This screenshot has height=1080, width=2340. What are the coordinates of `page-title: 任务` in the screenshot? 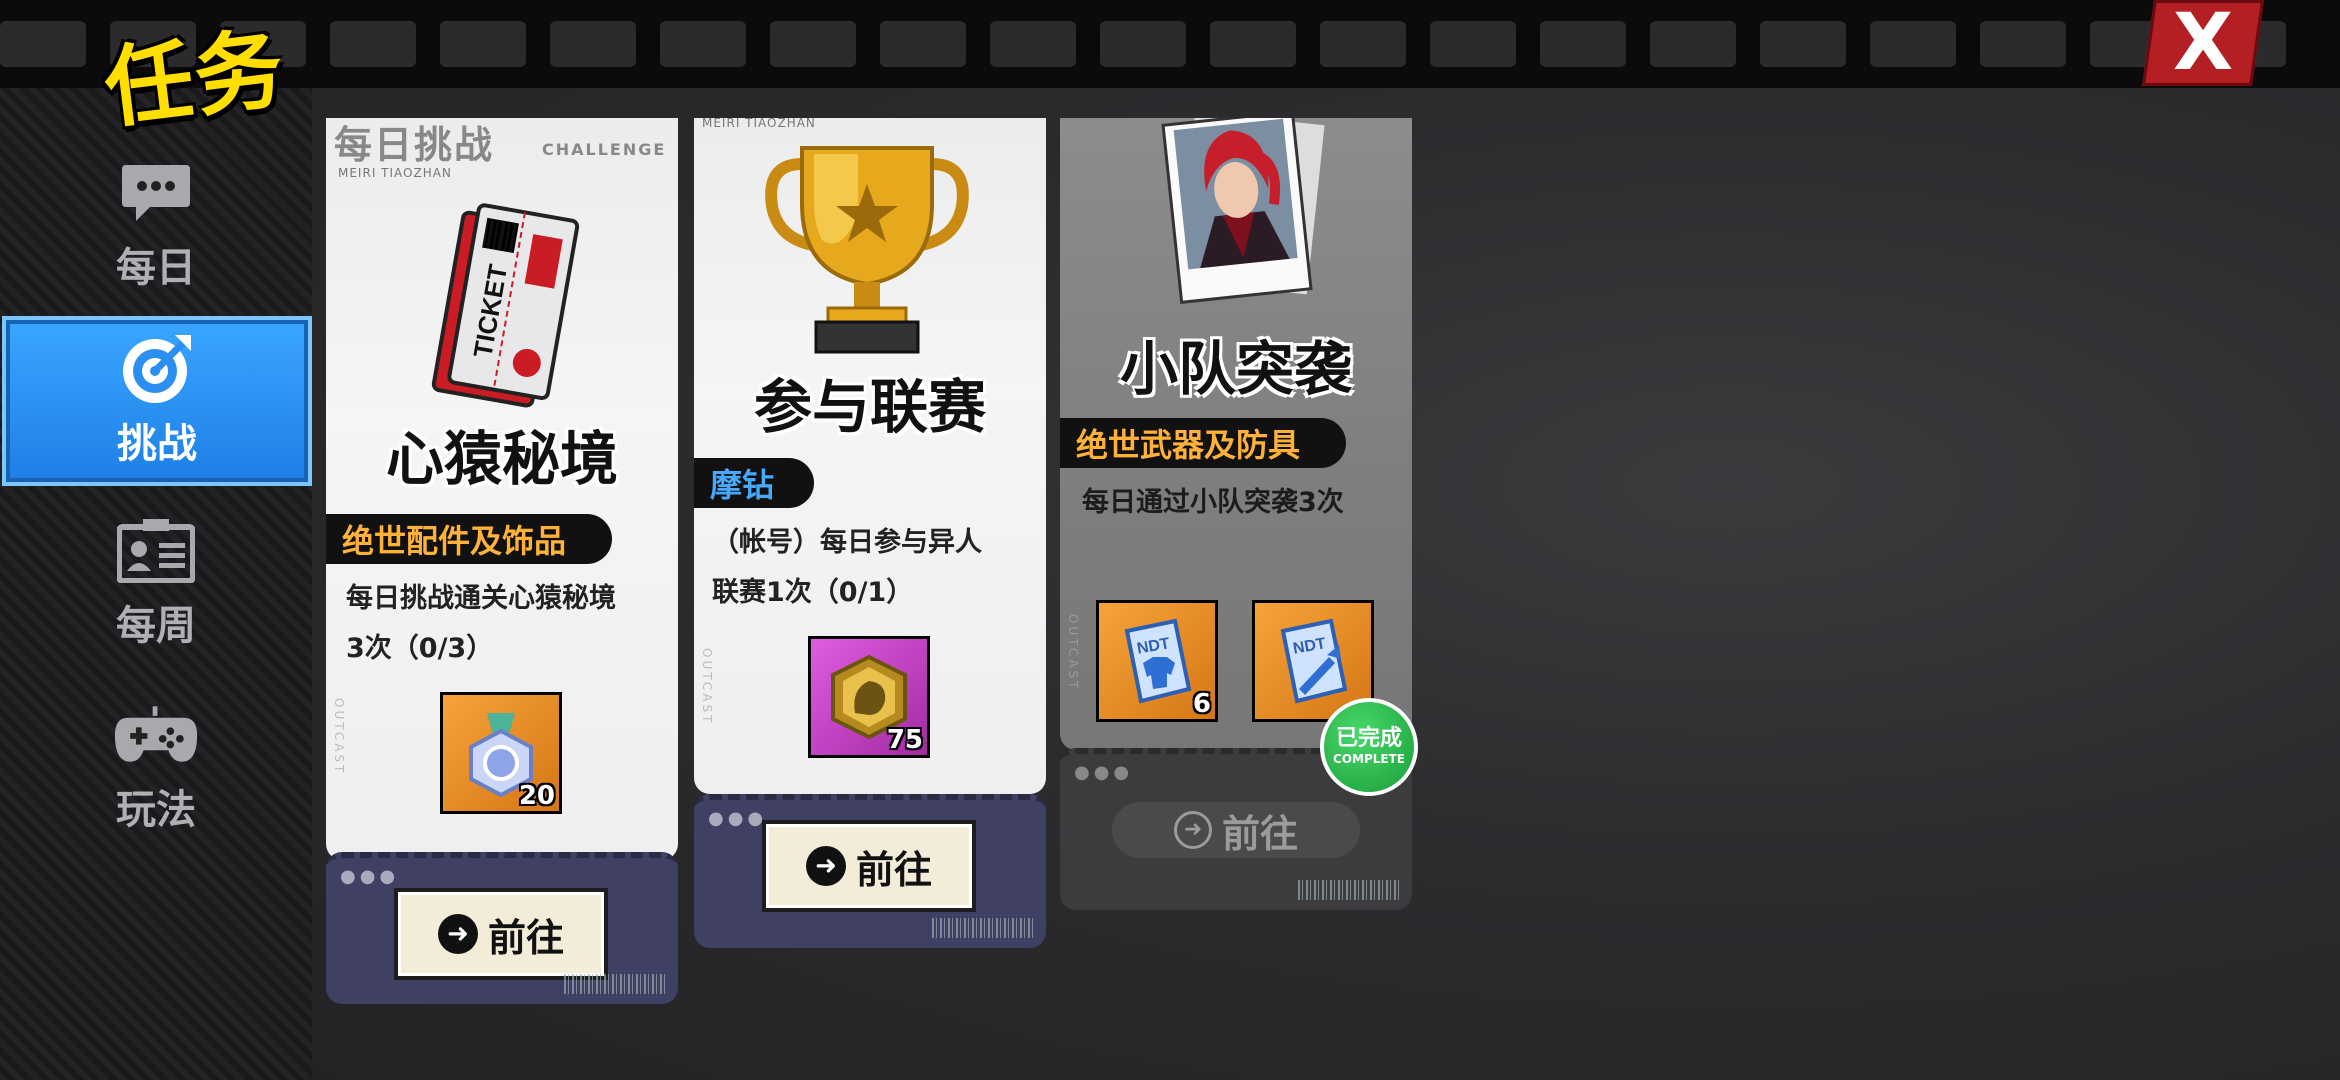 It's located at (195, 78).